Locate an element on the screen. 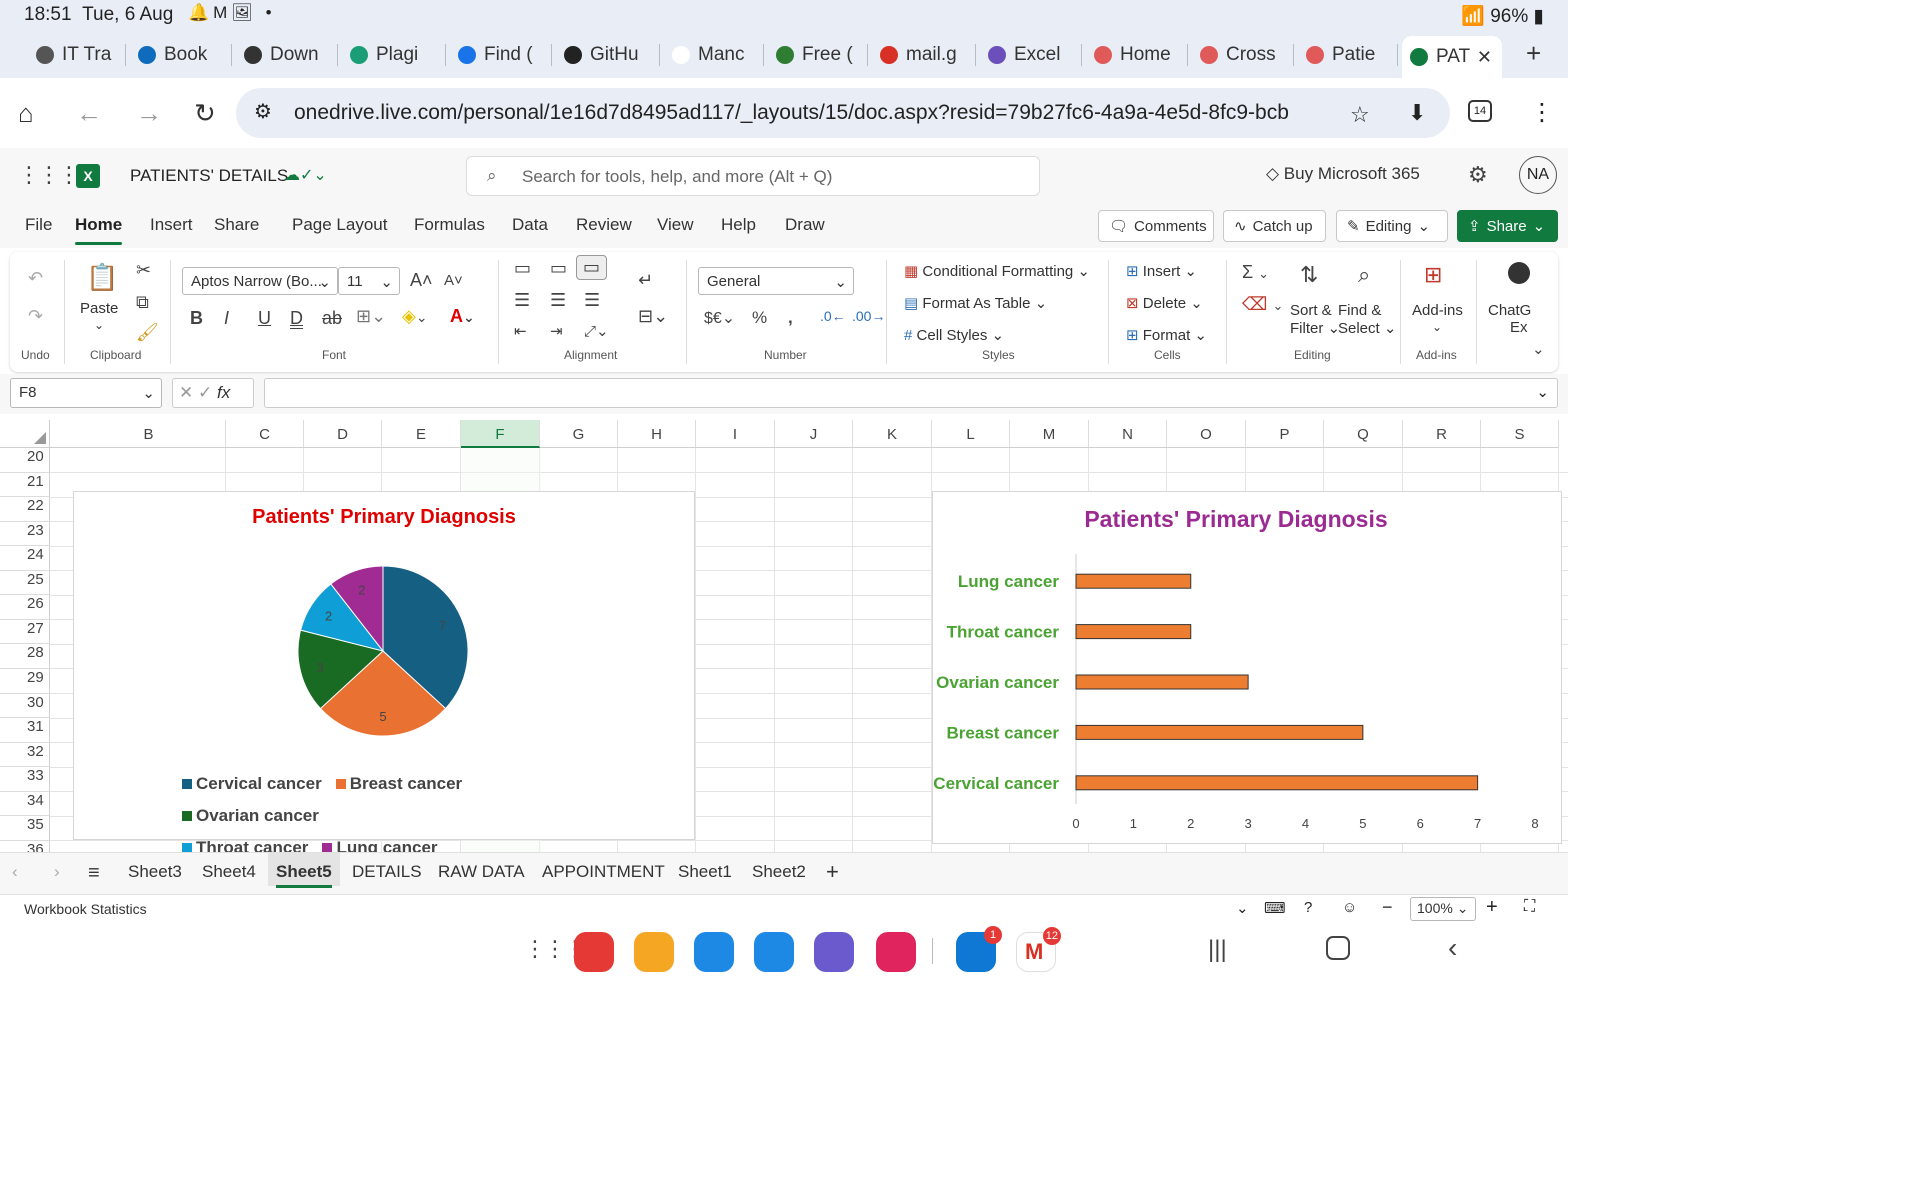 The width and height of the screenshot is (1920, 1200). menu-insert: Insert is located at coordinates (171, 225).